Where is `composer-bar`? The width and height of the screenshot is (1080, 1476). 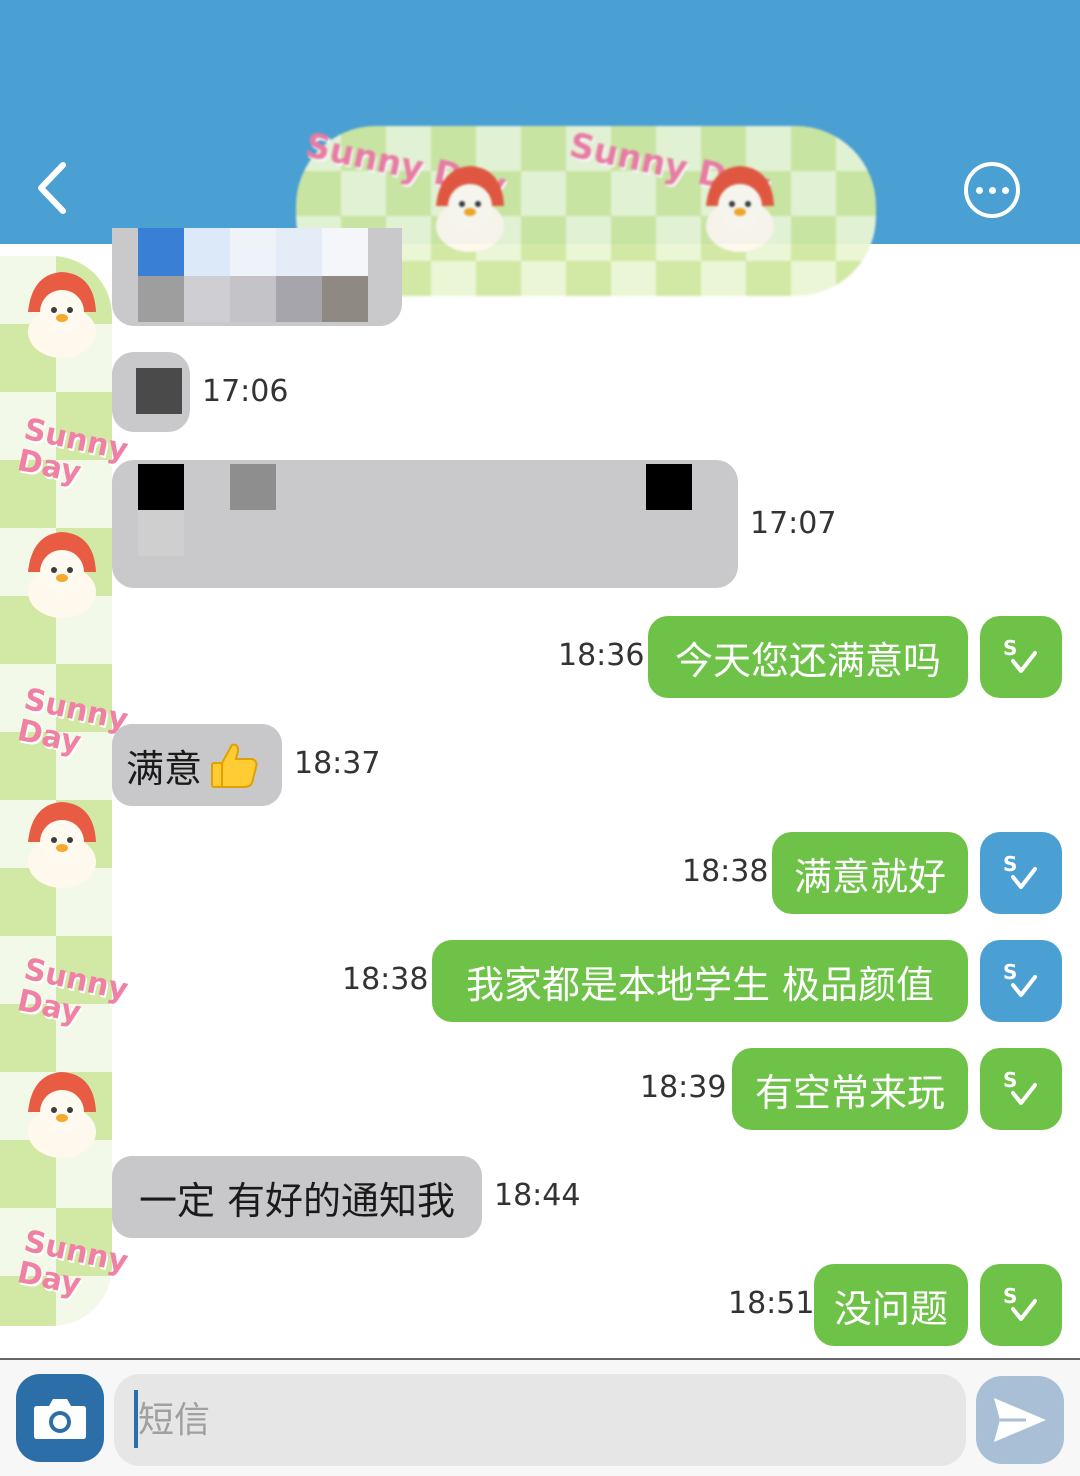
composer-bar is located at coordinates (540, 1417).